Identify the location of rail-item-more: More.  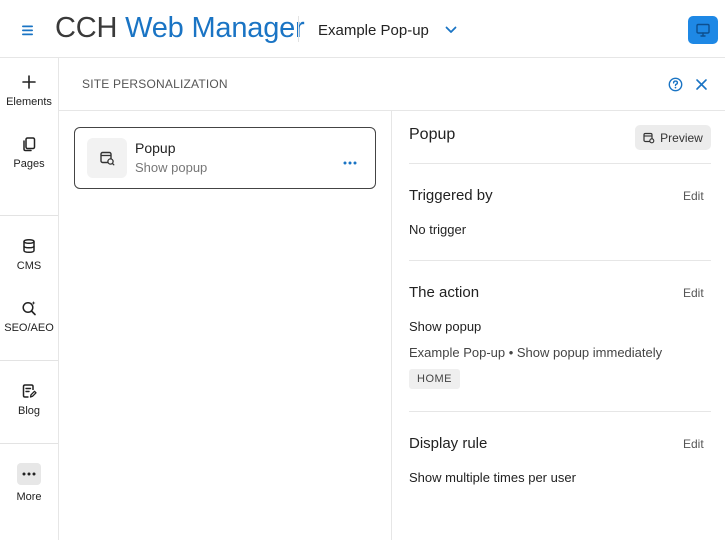
(29, 483).